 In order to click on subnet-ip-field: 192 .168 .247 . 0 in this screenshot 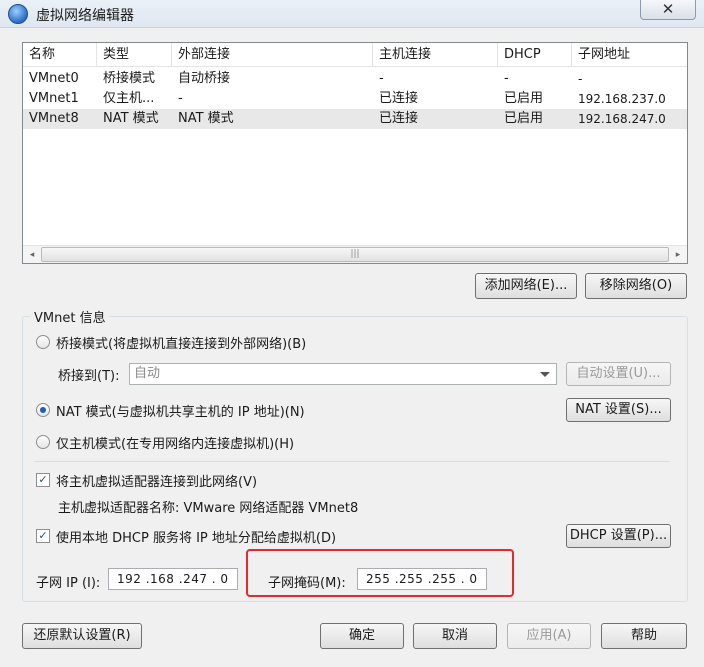, I will do `click(173, 579)`.